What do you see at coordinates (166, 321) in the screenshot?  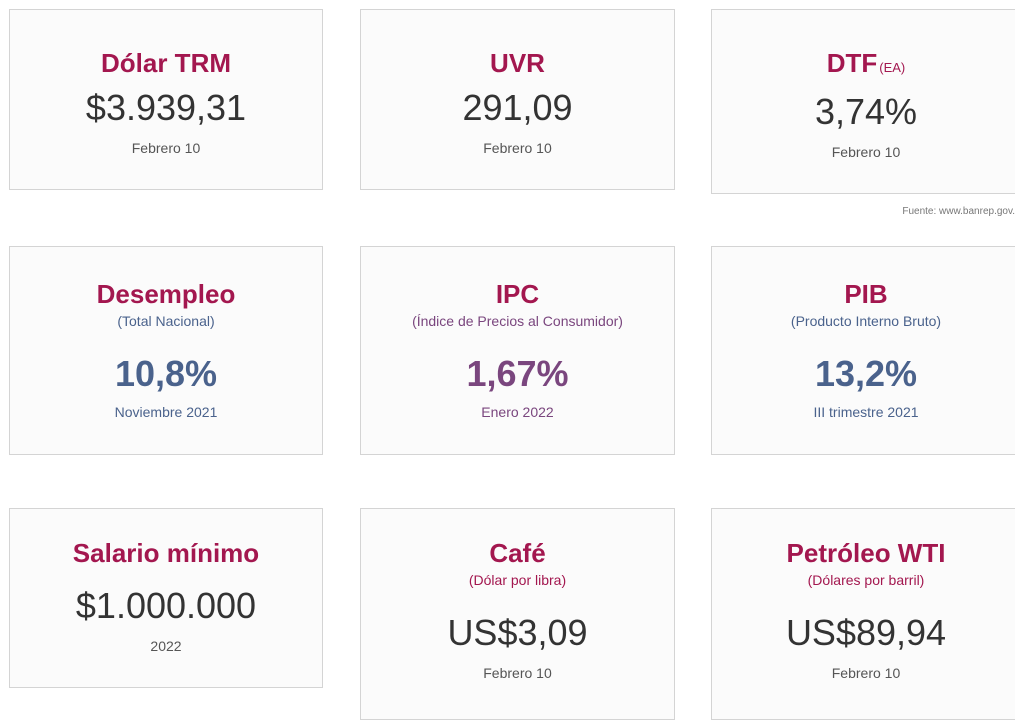 I see `card-subtitle: (Total Nacional)` at bounding box center [166, 321].